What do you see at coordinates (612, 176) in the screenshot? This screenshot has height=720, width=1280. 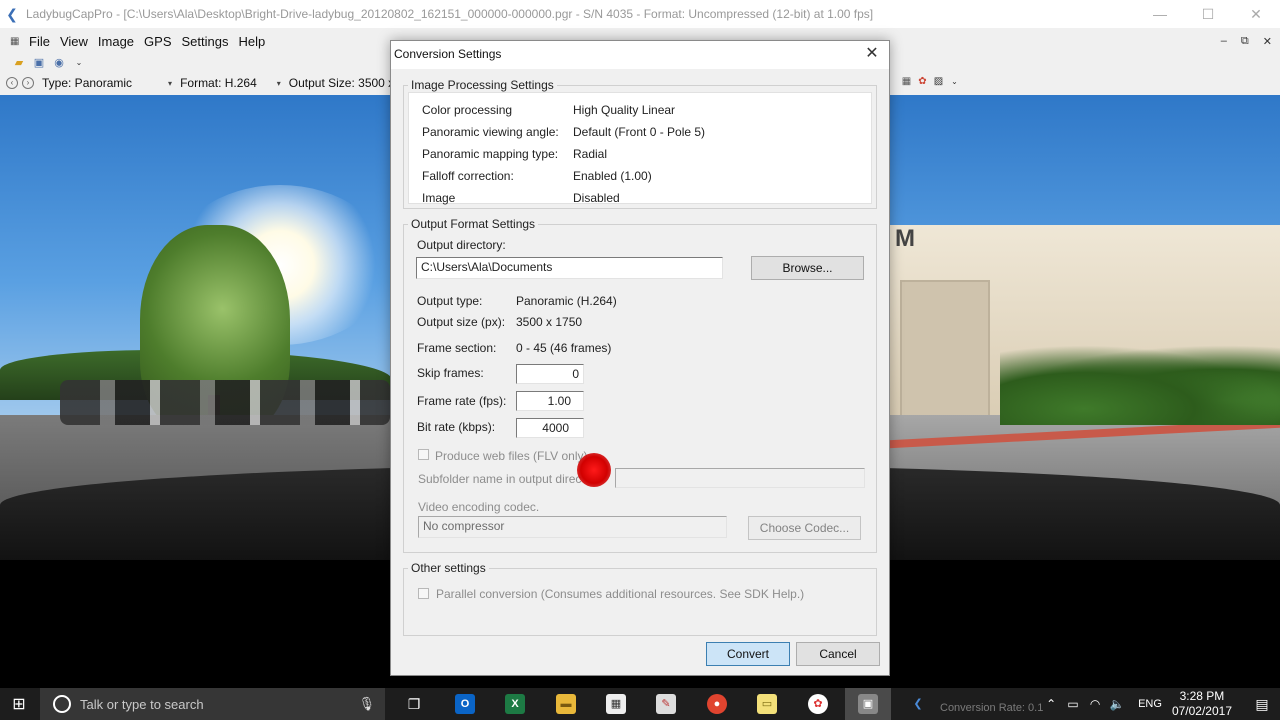 I see `falloff-value: Enabled (1.00)` at bounding box center [612, 176].